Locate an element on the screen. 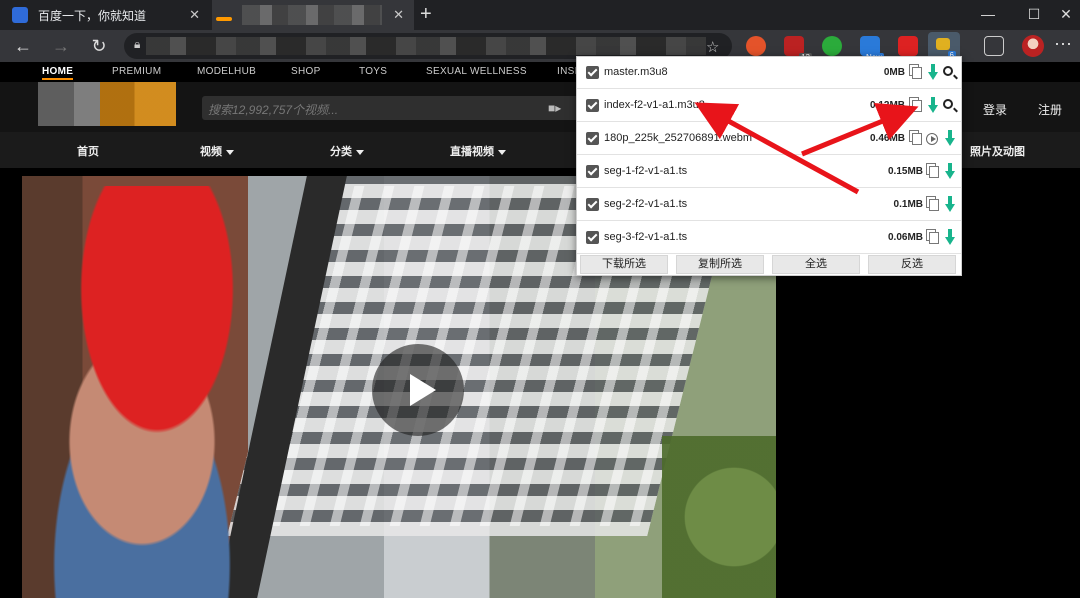 The height and width of the screenshot is (598, 1080). menu-videos-label: 视频 is located at coordinates (211, 152).